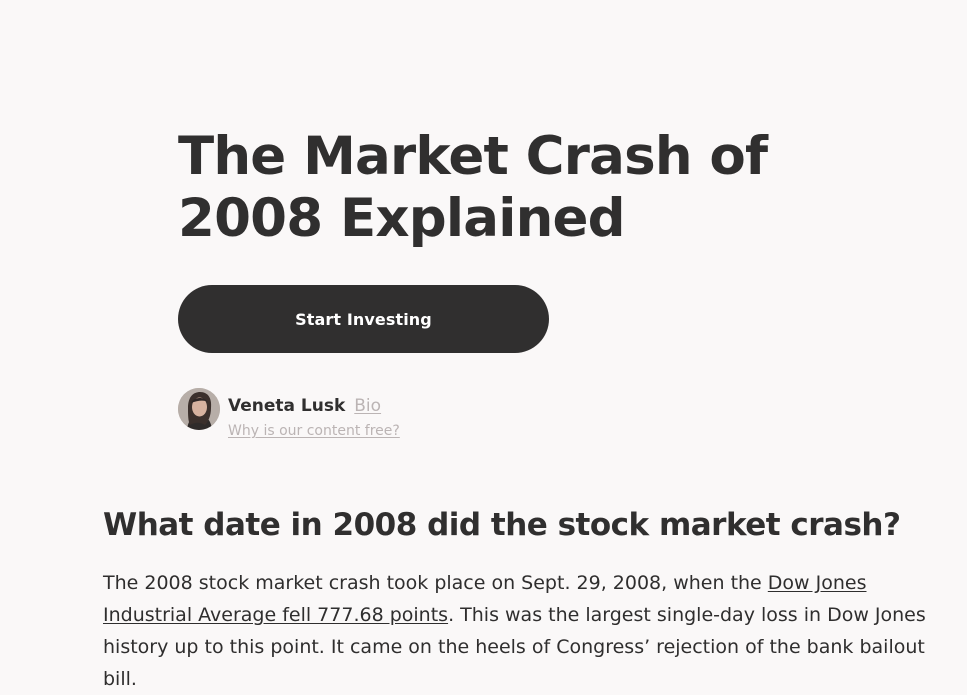 The width and height of the screenshot is (967, 695). I want to click on article-header: The Market Crash of 2008 Explained, so click(548, 188).